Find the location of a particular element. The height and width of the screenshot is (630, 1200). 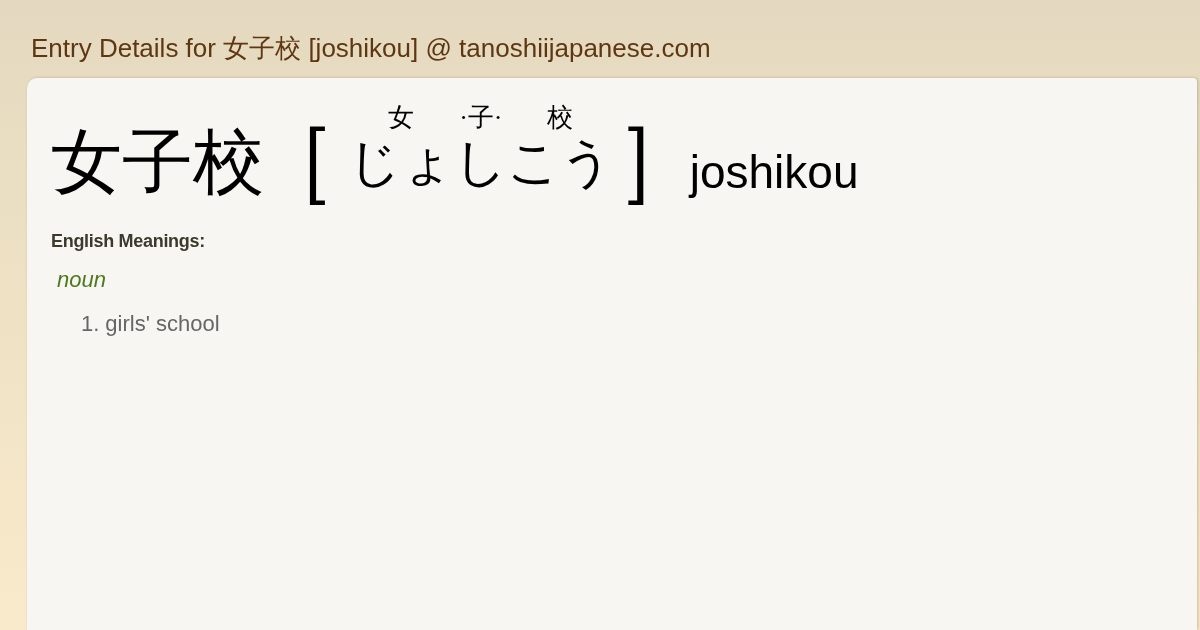

furigana: ·子· is located at coordinates (481, 118).